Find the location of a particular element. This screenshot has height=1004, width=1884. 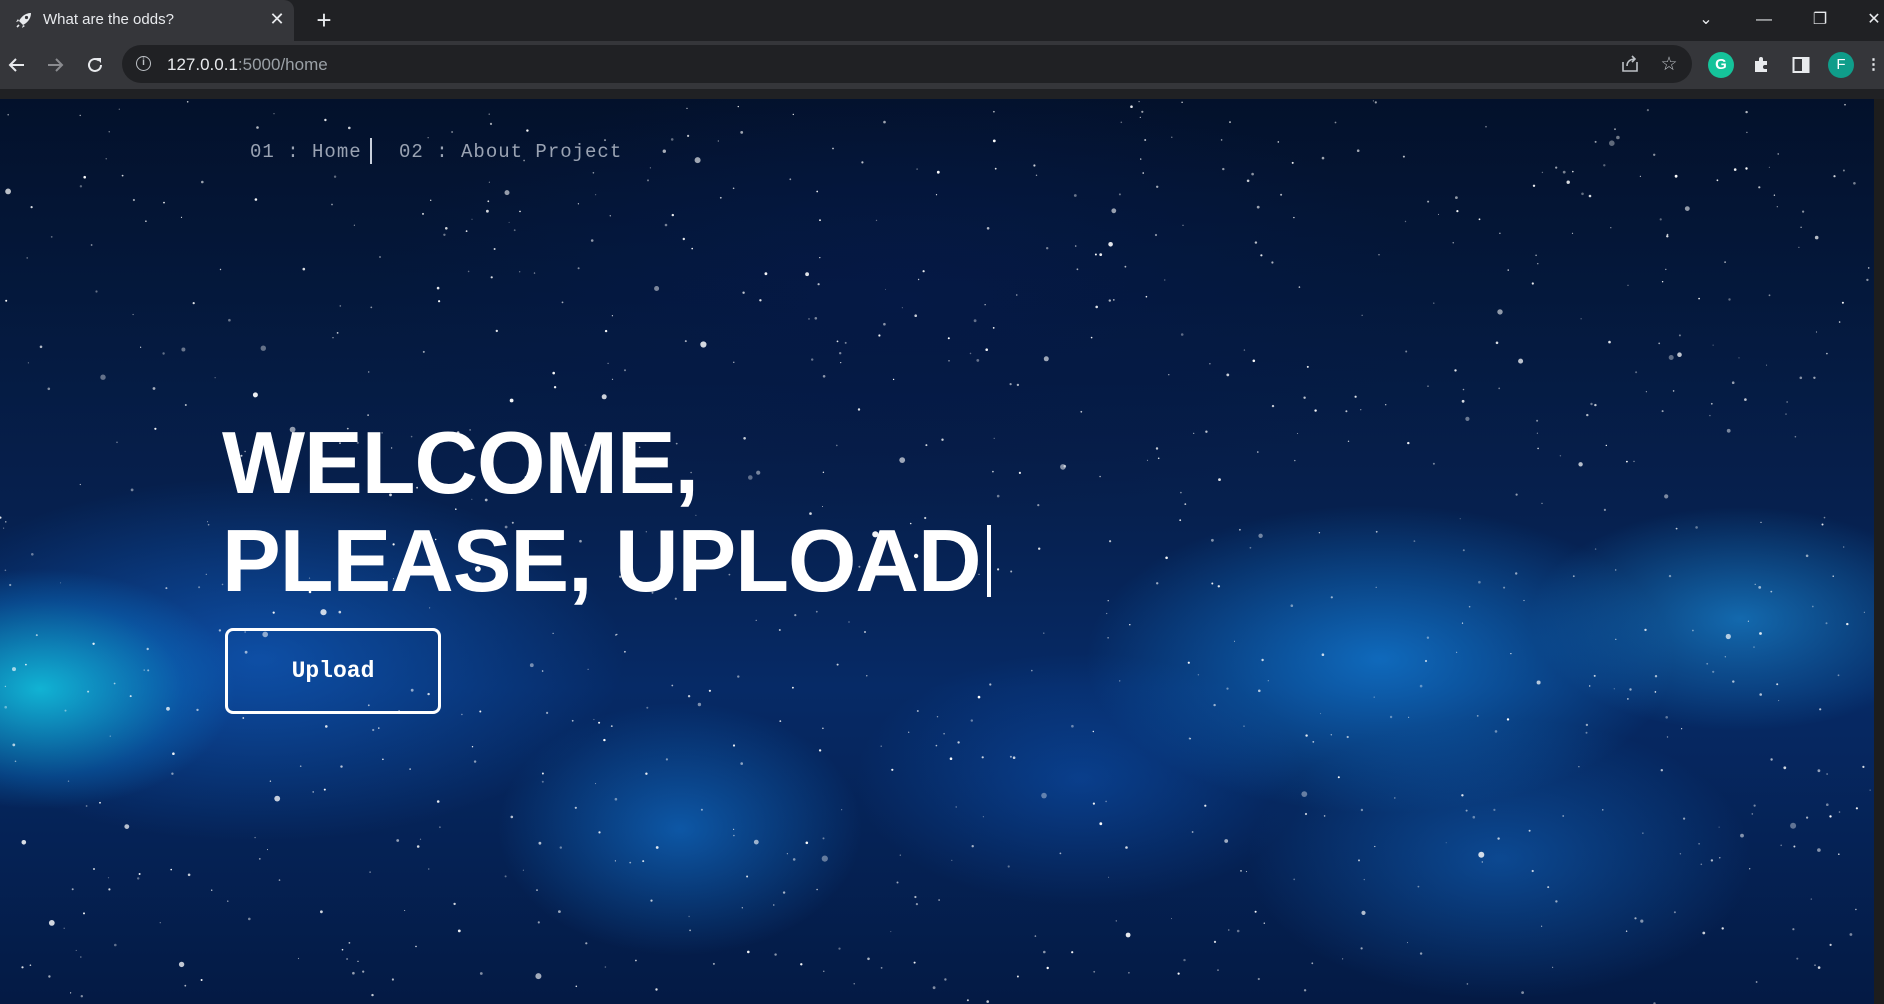

reload-button is located at coordinates (95, 65).